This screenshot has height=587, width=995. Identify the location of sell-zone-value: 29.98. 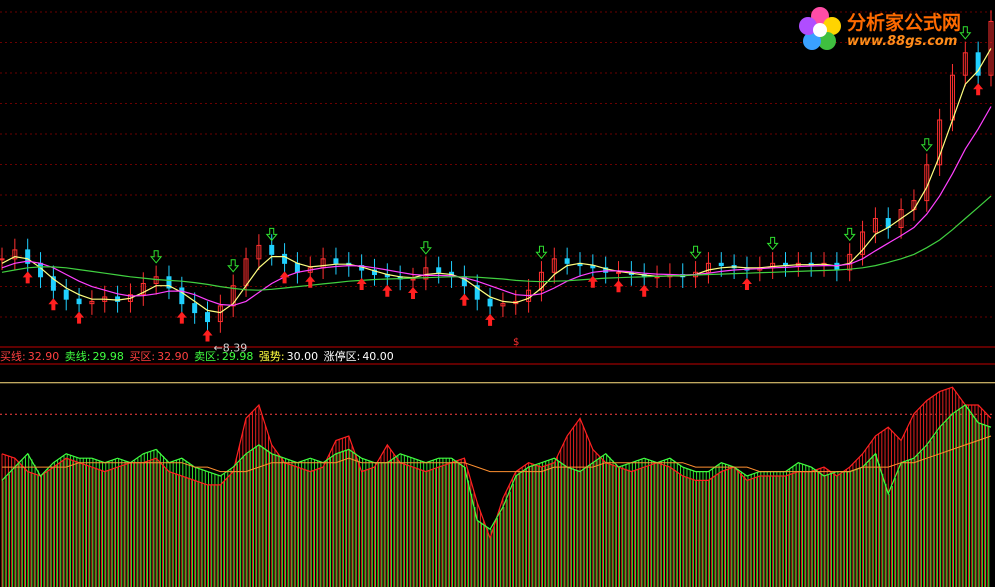
(237, 356).